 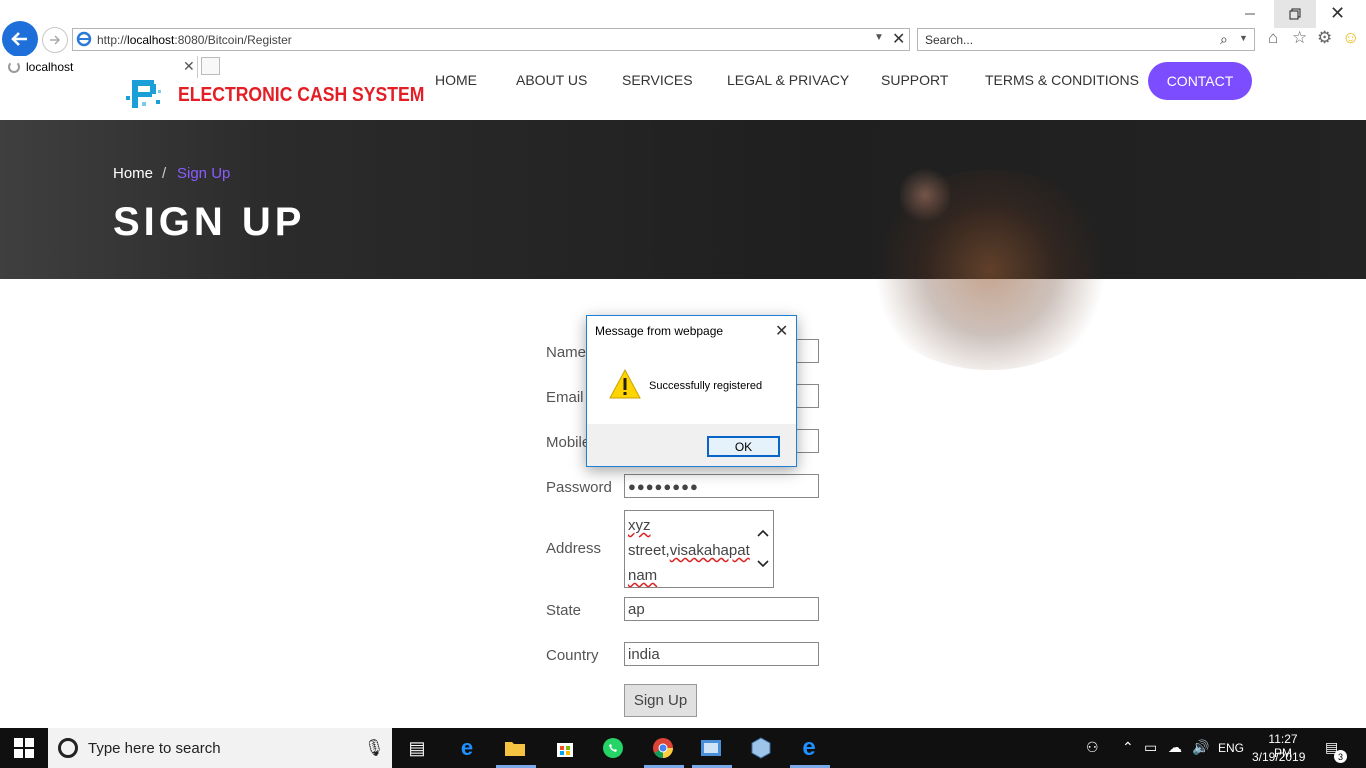 What do you see at coordinates (491, 39) in the screenshot?
I see `address-bar: http://localhost:8080/Bitcoin/Register` at bounding box center [491, 39].